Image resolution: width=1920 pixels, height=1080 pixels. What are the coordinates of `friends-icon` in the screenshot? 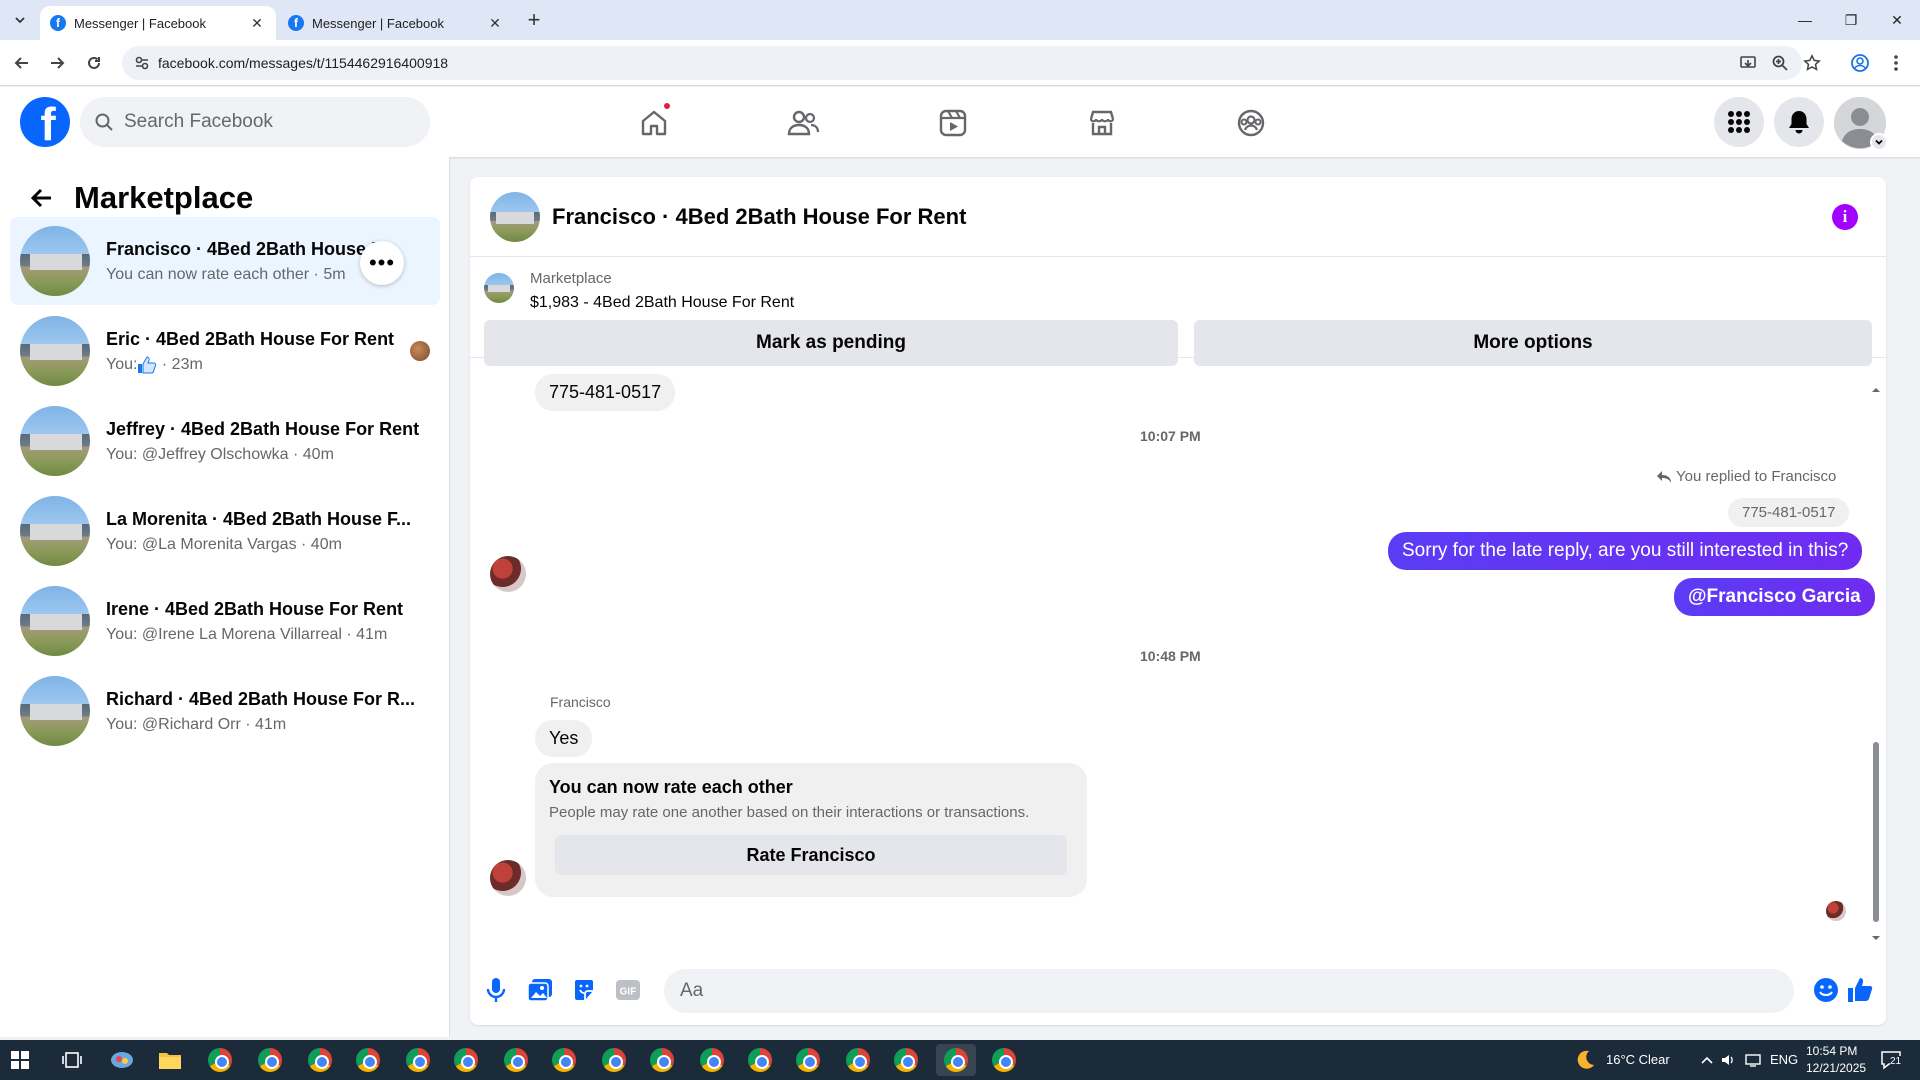 It's located at (803, 123).